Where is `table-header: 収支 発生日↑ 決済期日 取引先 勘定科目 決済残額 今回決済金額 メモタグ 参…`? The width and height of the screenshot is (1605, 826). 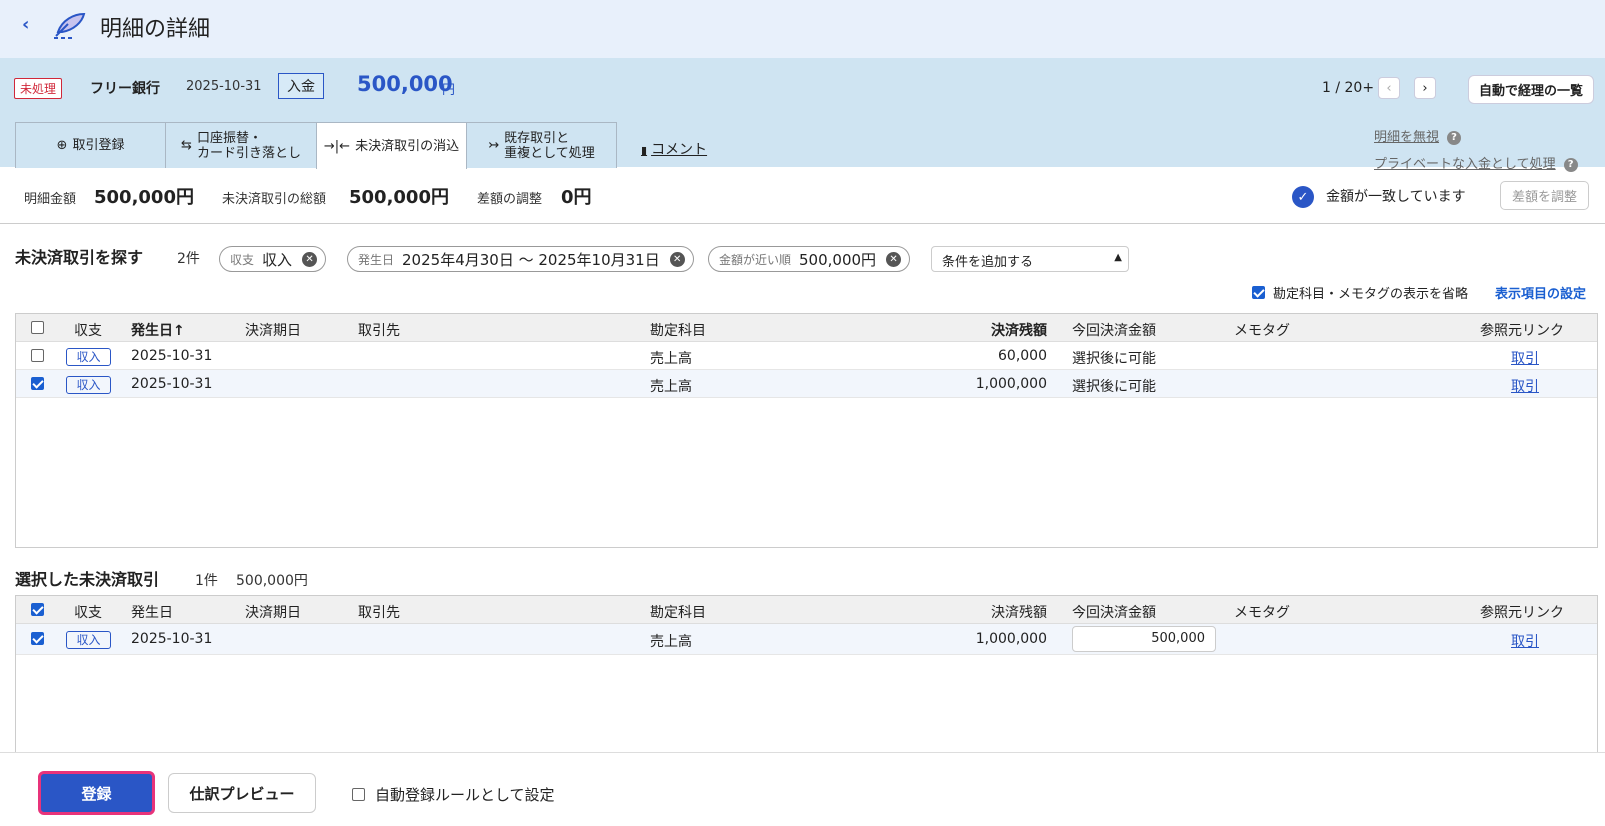
table-header: 収支 発生日↑ 決済期日 取引先 勘定科目 決済残額 今回決済金額 メモタグ 参… is located at coordinates (806, 328).